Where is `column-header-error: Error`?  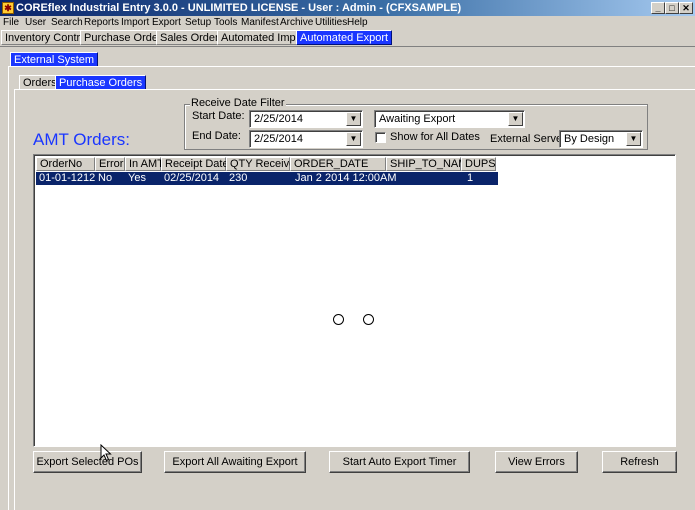
column-header-error: Error is located at coordinates (110, 164).